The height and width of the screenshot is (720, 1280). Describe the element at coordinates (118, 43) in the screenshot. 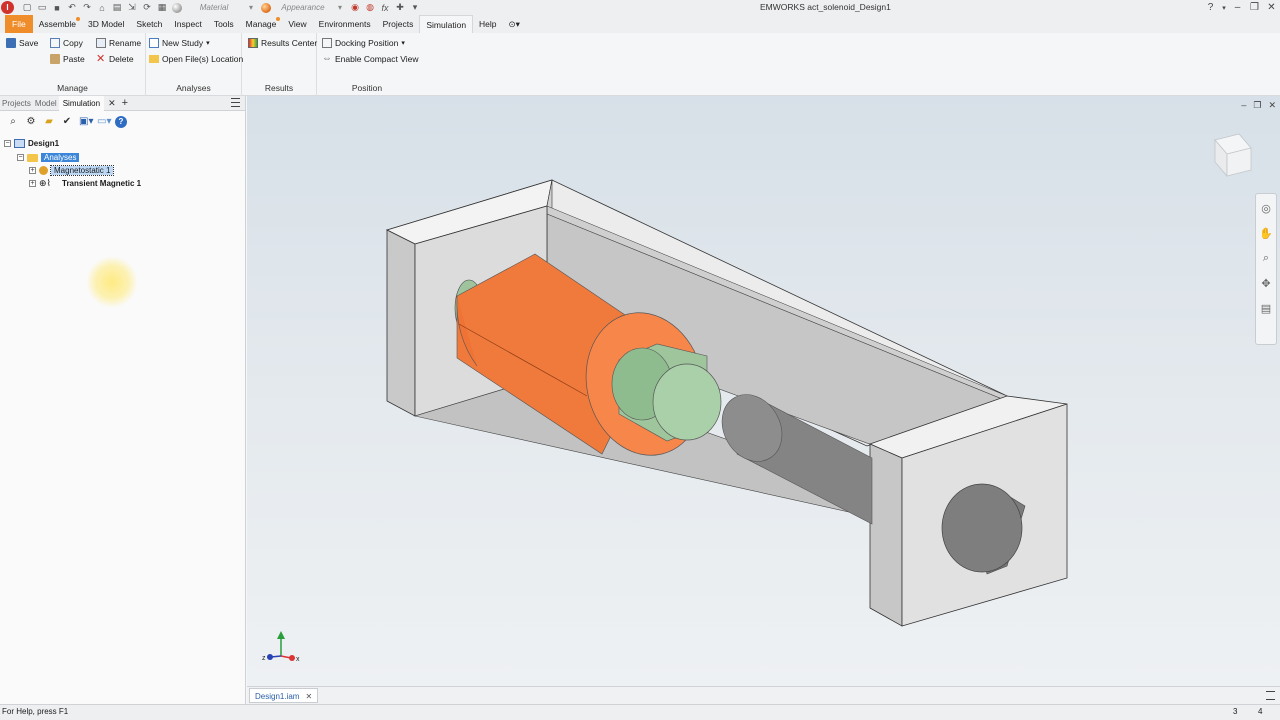

I see `rename-button: Rename` at that location.